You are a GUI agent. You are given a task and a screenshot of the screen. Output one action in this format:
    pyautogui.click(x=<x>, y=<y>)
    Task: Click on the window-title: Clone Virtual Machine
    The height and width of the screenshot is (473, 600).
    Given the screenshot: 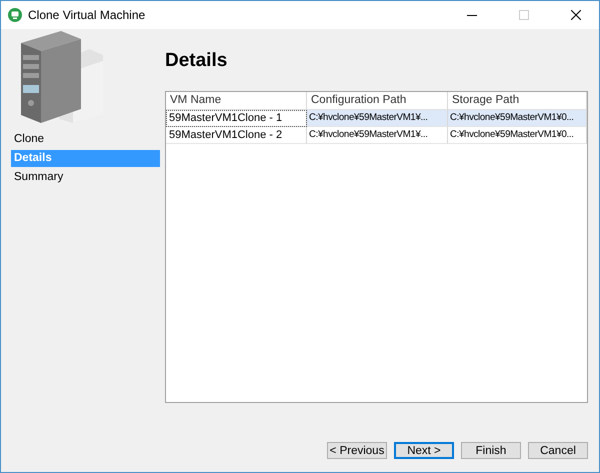 What is the action you would take?
    pyautogui.click(x=87, y=15)
    